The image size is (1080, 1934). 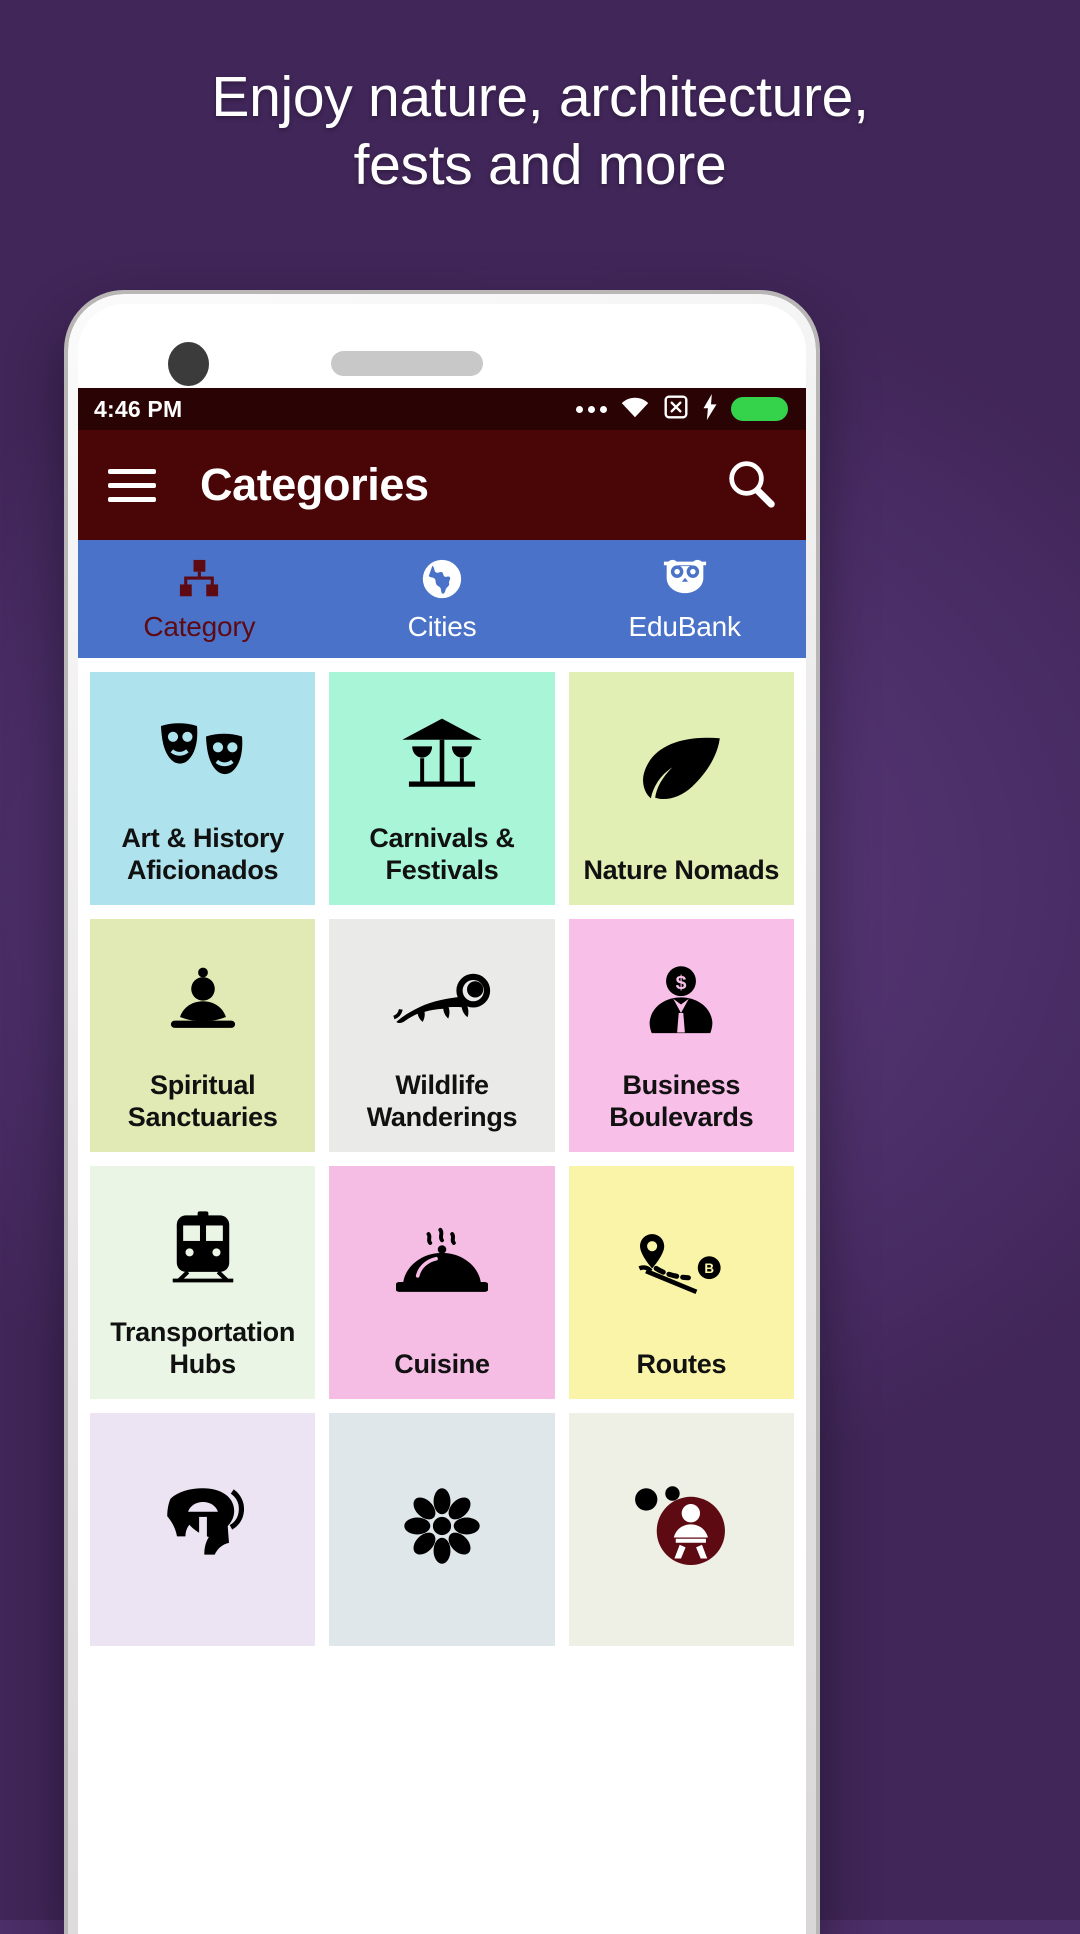 What do you see at coordinates (681, 1364) in the screenshot?
I see `tile-label: Routes` at bounding box center [681, 1364].